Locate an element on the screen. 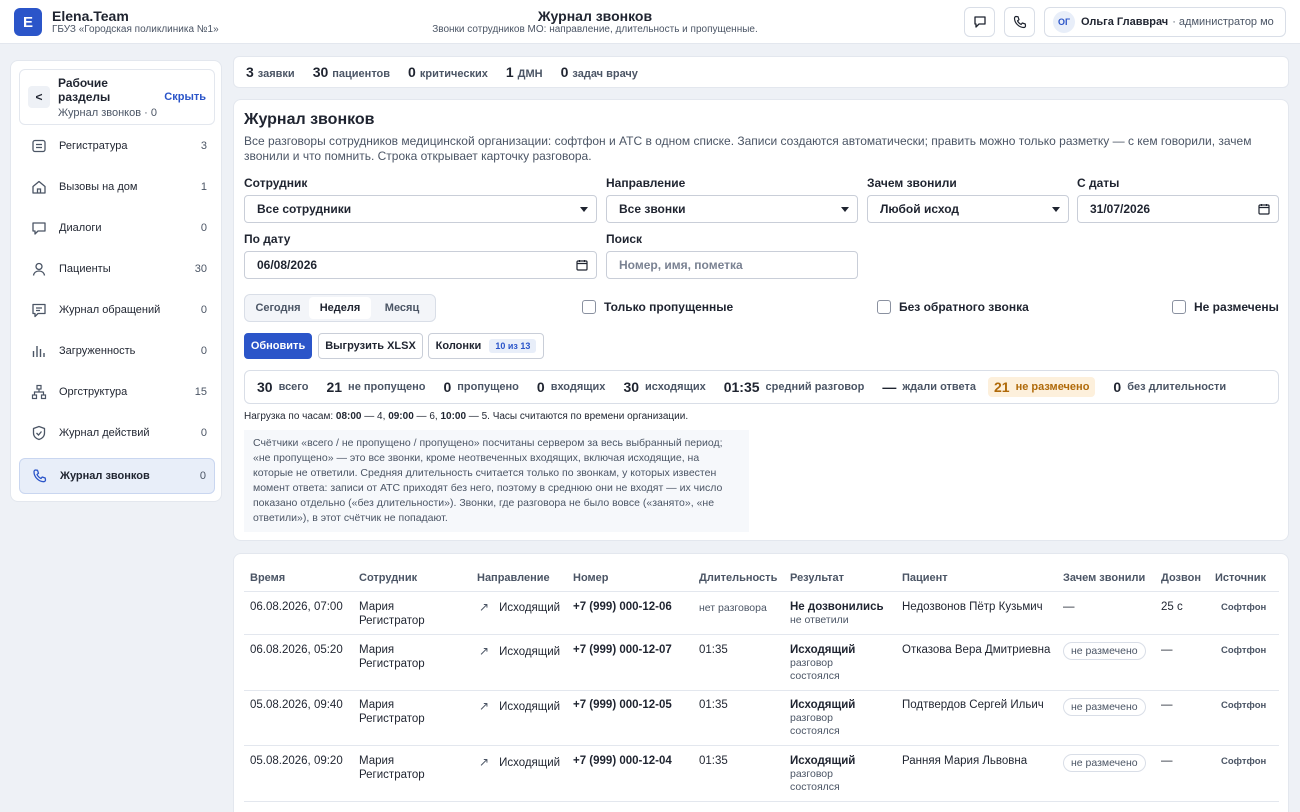  summary-label: средний разговор is located at coordinates (815, 387).